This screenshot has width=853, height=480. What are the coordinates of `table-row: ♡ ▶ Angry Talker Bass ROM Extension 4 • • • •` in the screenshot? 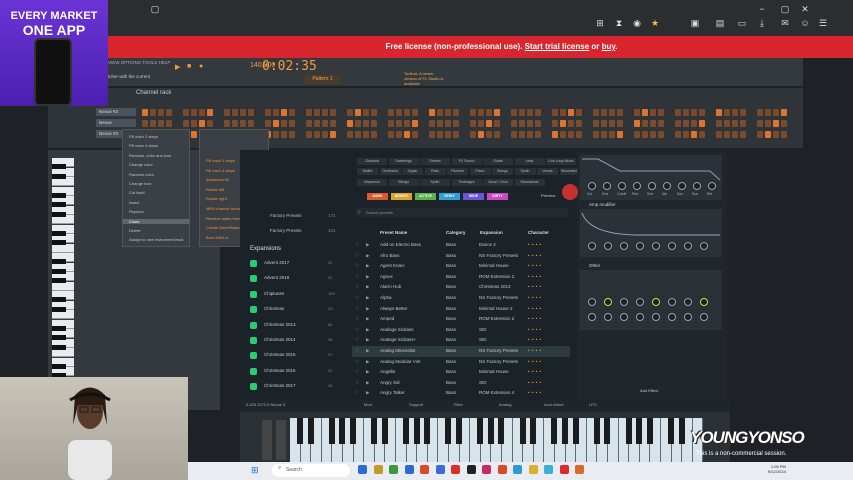 It's located at (461, 393).